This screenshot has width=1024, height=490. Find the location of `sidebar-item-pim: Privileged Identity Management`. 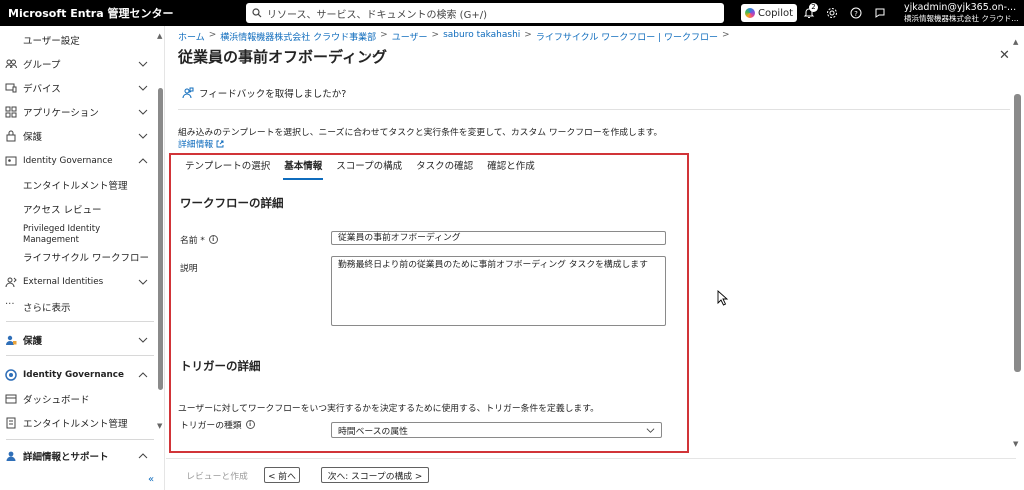

sidebar-item-pim: Privileged Identity Management is located at coordinates (77, 235).